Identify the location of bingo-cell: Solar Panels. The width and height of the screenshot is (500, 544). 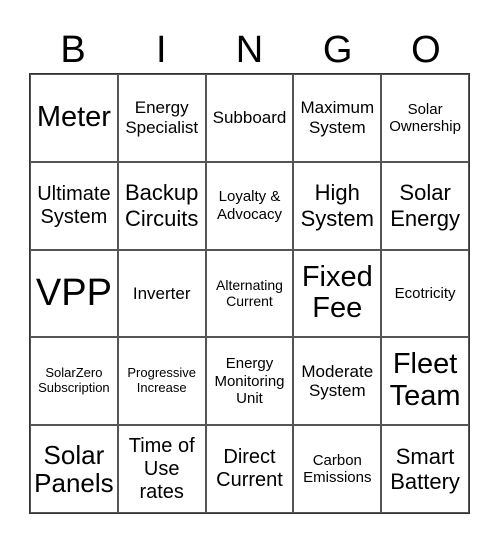
(74, 469).